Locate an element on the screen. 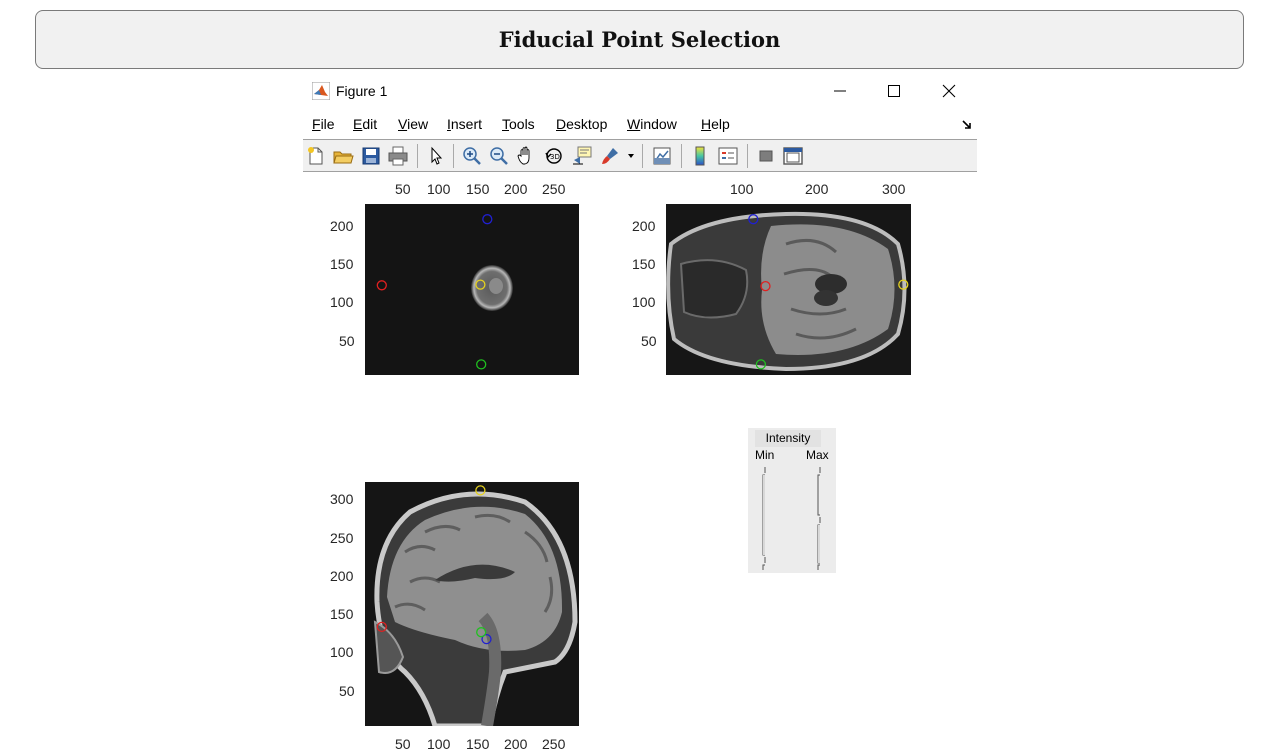  min-intensity-slider is located at coordinates (764, 518).